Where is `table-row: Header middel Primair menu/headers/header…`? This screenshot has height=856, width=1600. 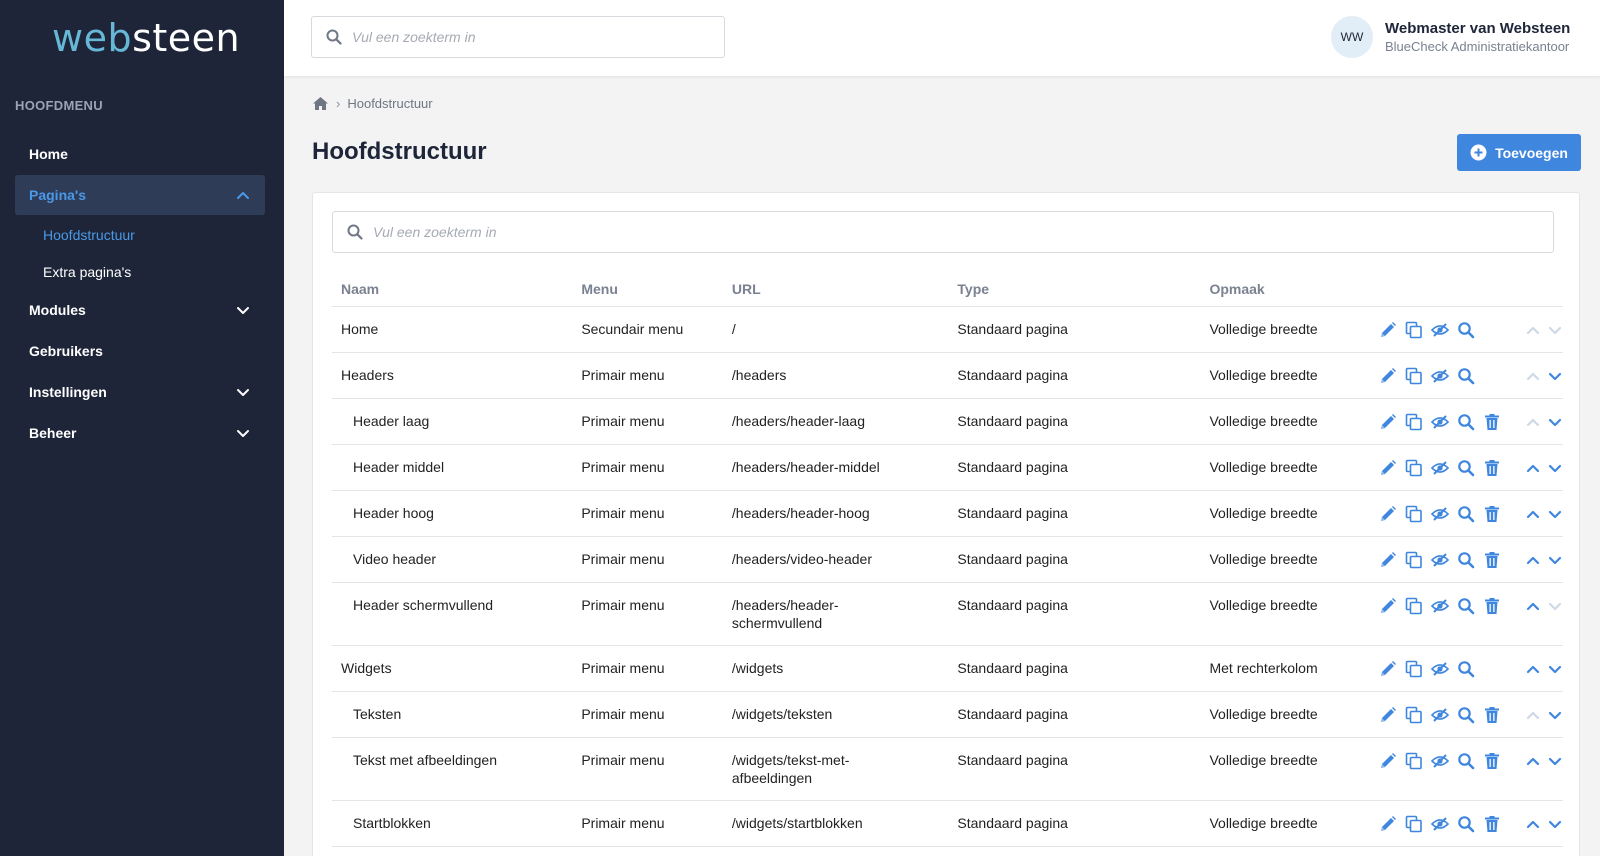 table-row: Header middel Primair menu/headers/header… is located at coordinates (947, 467).